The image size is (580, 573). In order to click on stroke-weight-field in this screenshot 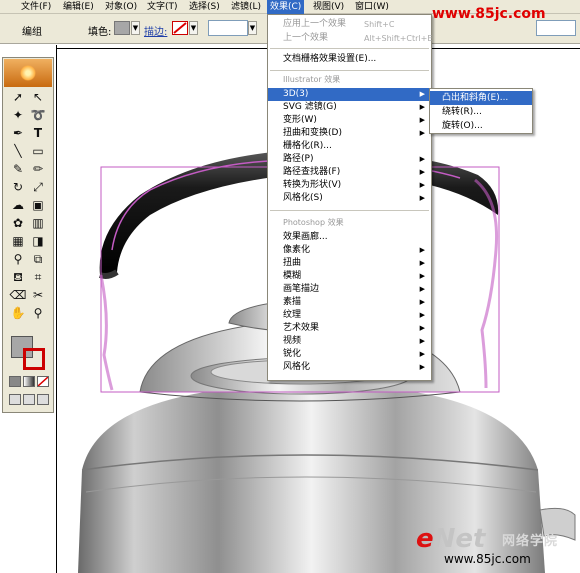, I will do `click(228, 28)`.